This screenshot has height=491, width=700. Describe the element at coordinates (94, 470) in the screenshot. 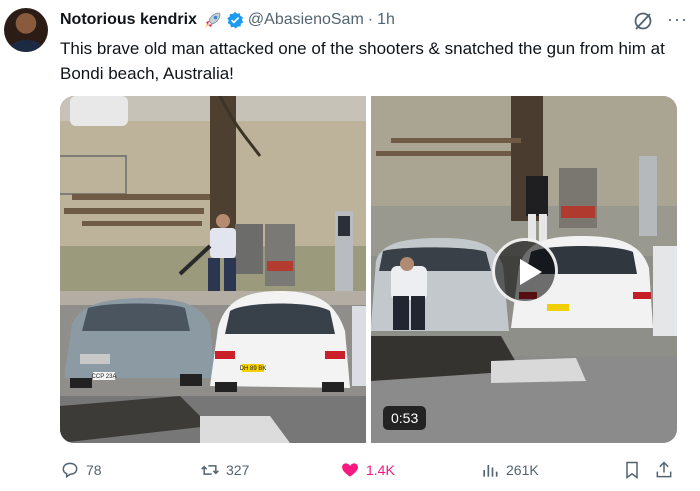

I see `reply-count: 78` at that location.